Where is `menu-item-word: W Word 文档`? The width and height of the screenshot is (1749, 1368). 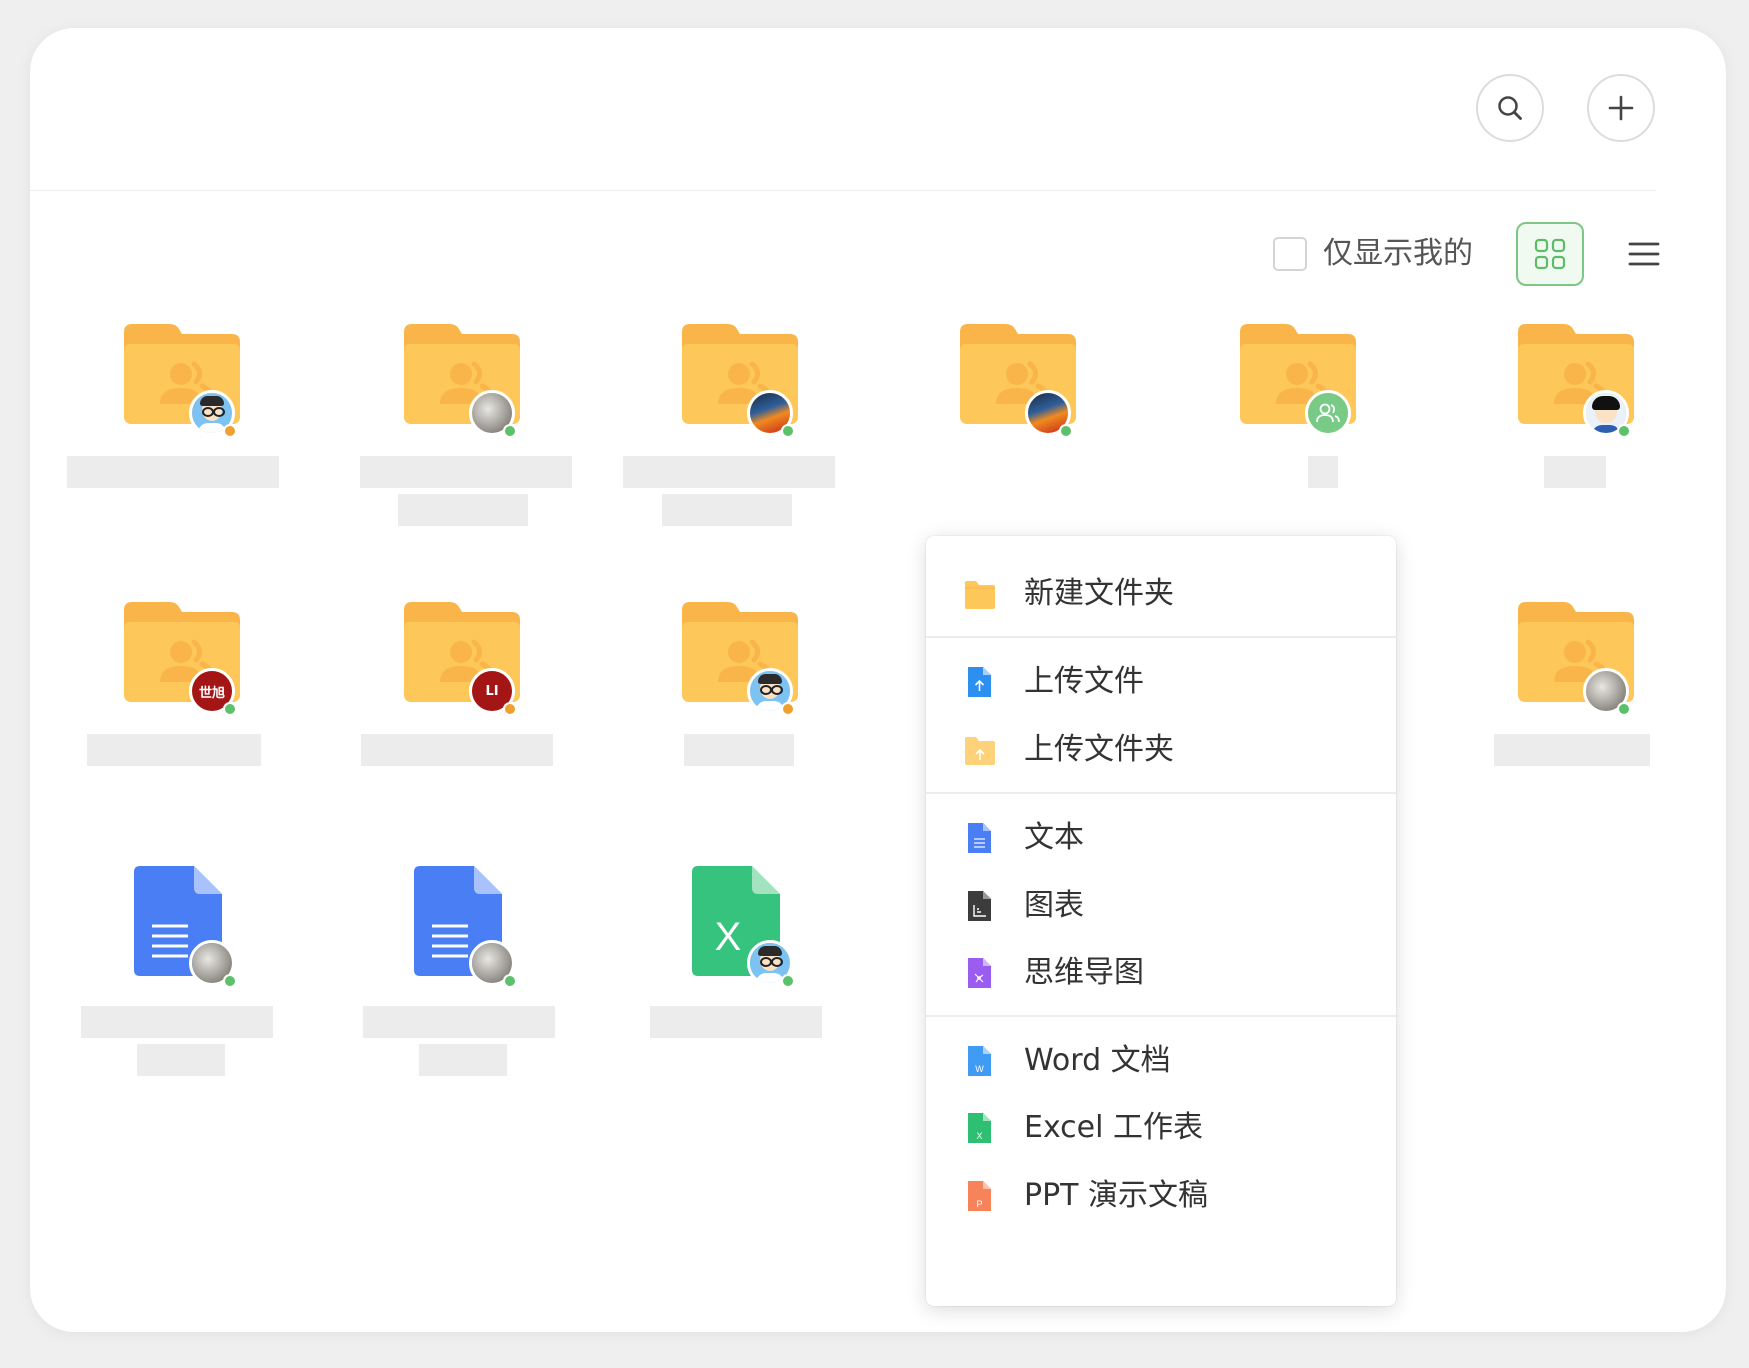
menu-item-word: W Word 文档 is located at coordinates (1161, 1061).